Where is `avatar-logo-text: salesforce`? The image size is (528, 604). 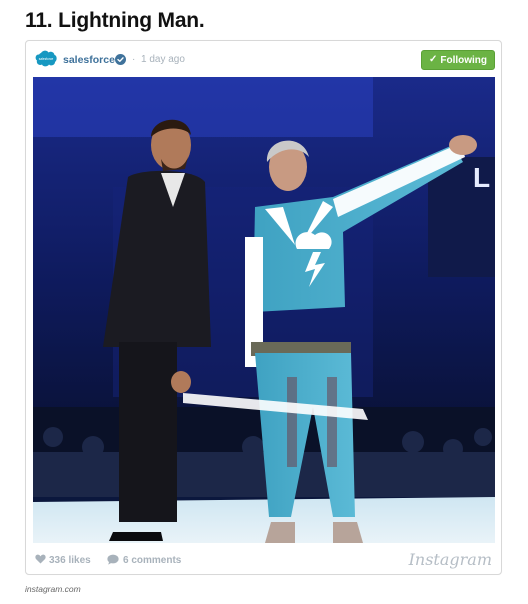 avatar-logo-text: salesforce is located at coordinates (46, 59).